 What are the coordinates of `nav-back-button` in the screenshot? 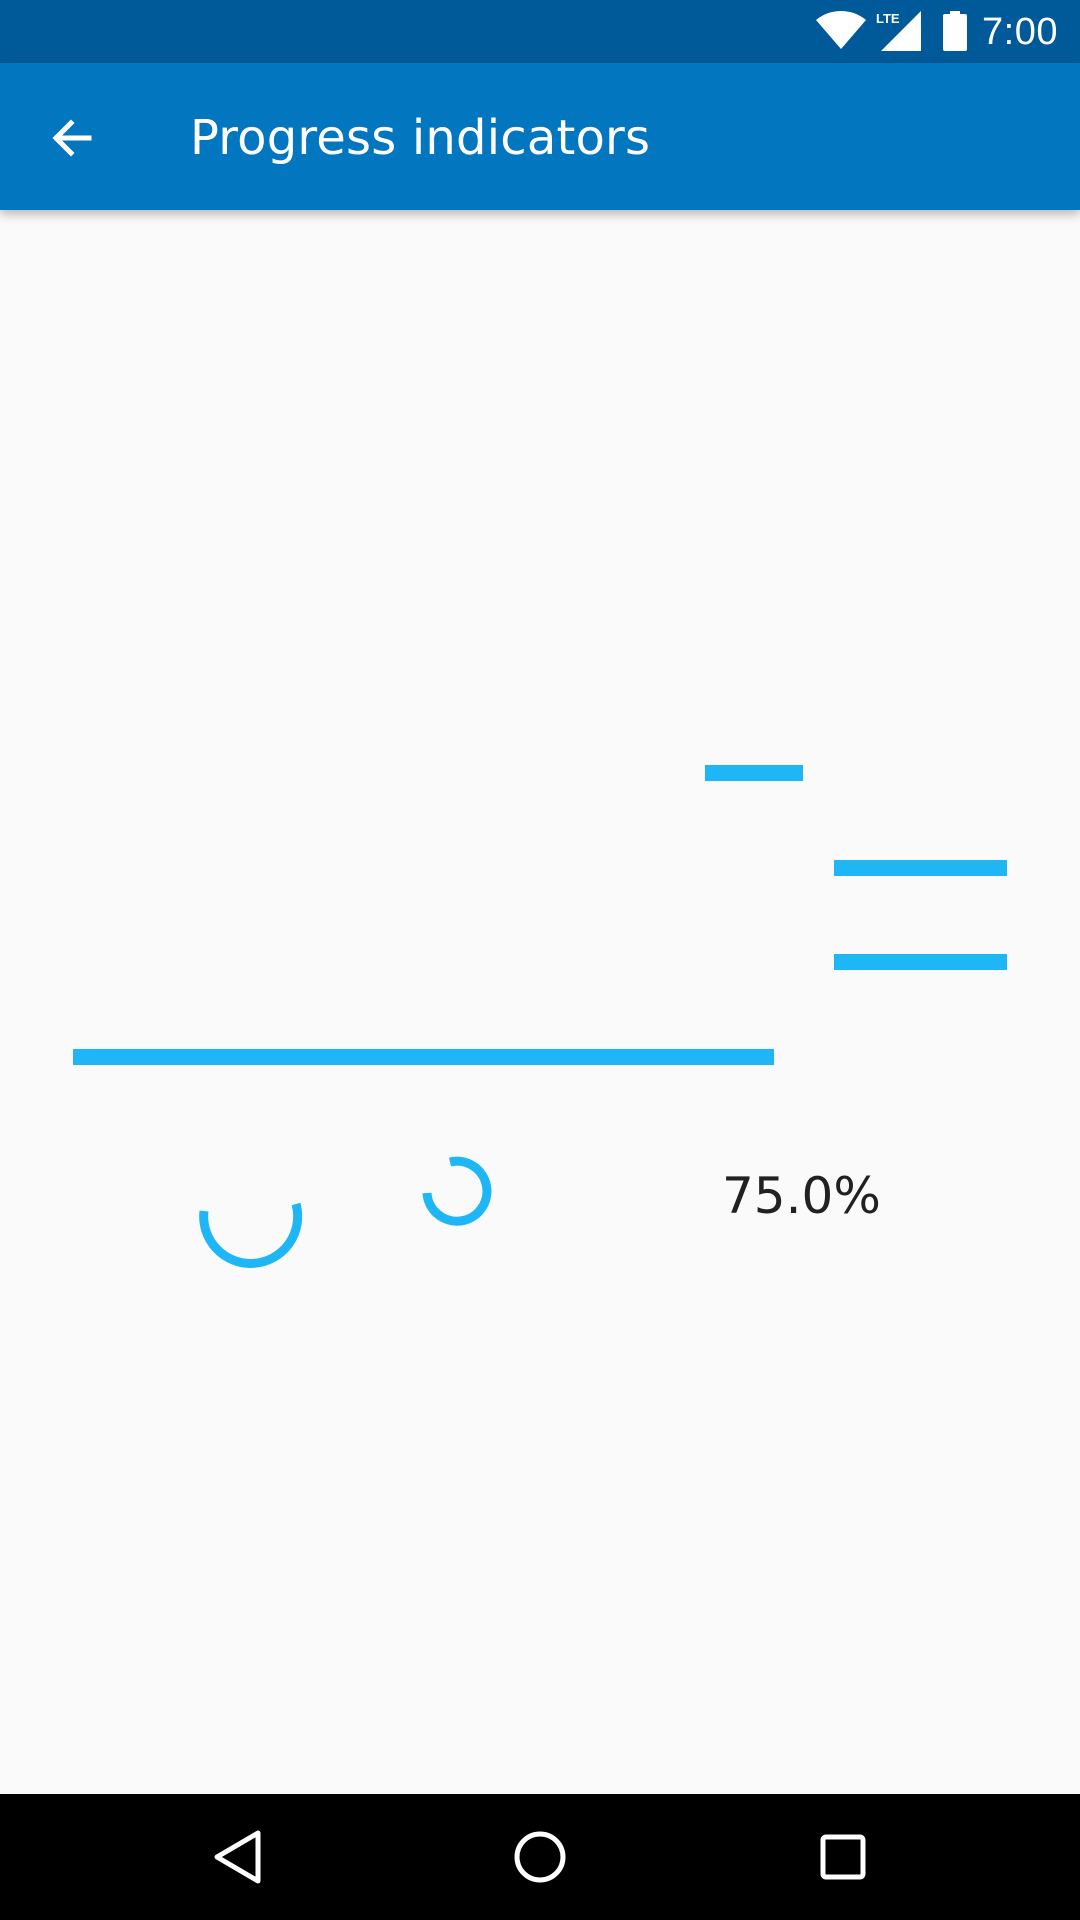 It's located at (237, 1857).